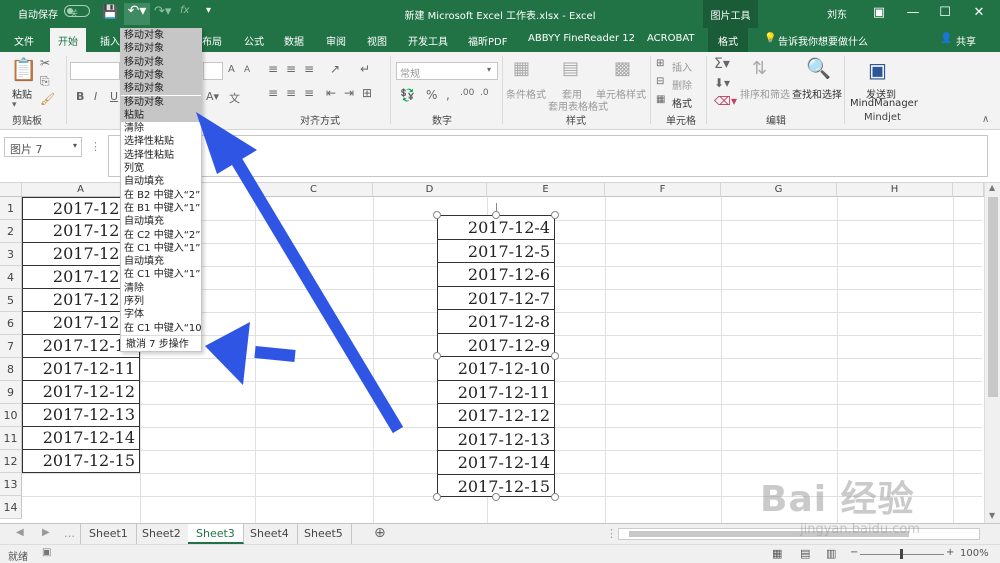  Describe the element at coordinates (860, 529) in the screenshot. I see `watermark-url: jingyan.baidu.com` at that location.